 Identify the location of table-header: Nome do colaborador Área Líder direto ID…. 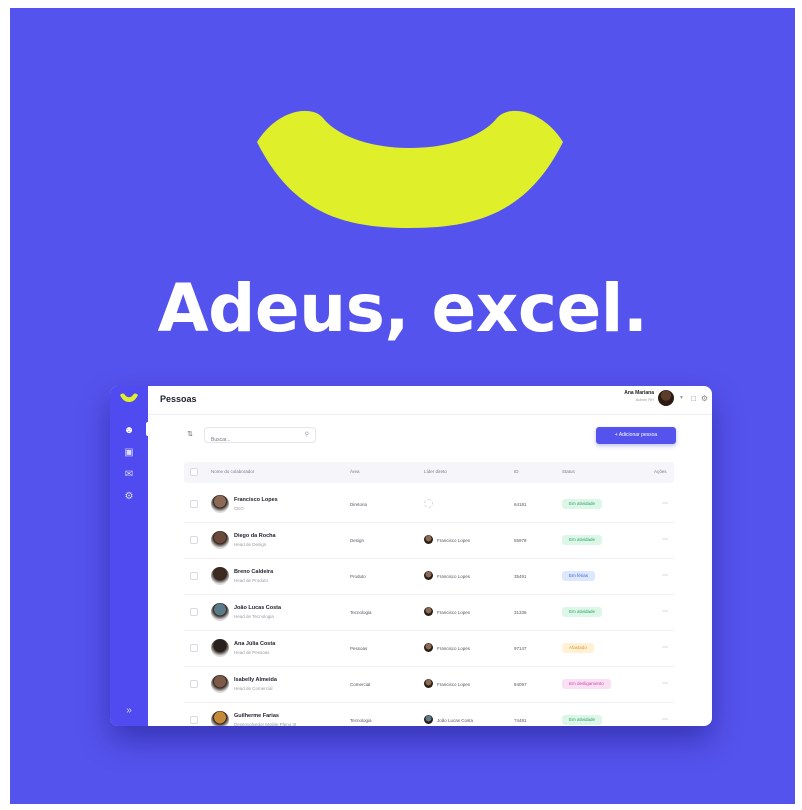
(429, 472).